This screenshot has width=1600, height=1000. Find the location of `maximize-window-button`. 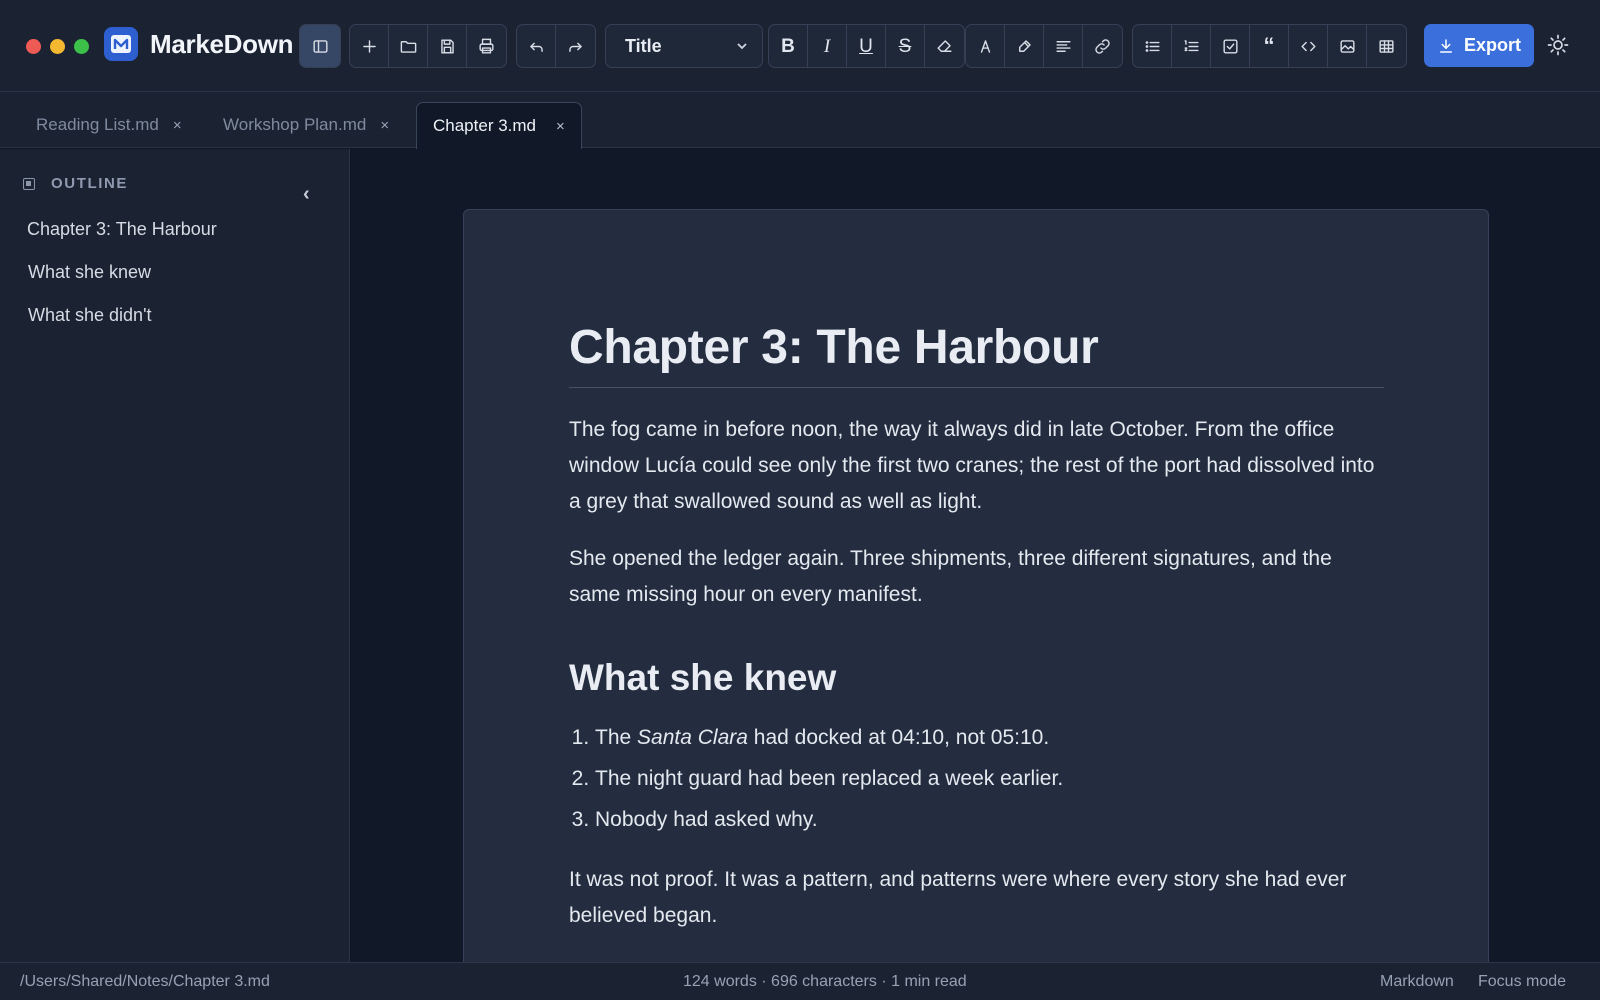

maximize-window-button is located at coordinates (81, 46).